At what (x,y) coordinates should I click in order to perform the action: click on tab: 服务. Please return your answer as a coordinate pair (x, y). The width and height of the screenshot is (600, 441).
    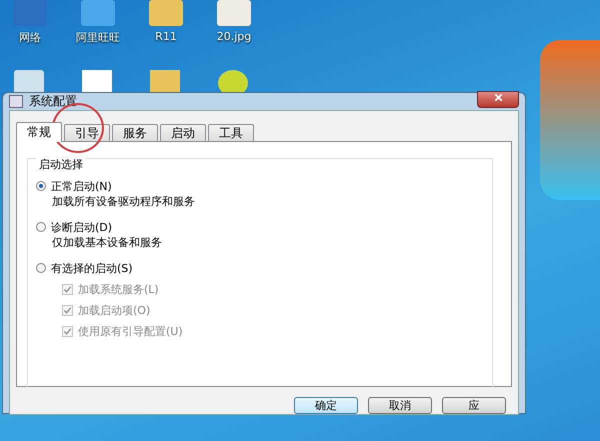
    Looking at the image, I should click on (135, 133).